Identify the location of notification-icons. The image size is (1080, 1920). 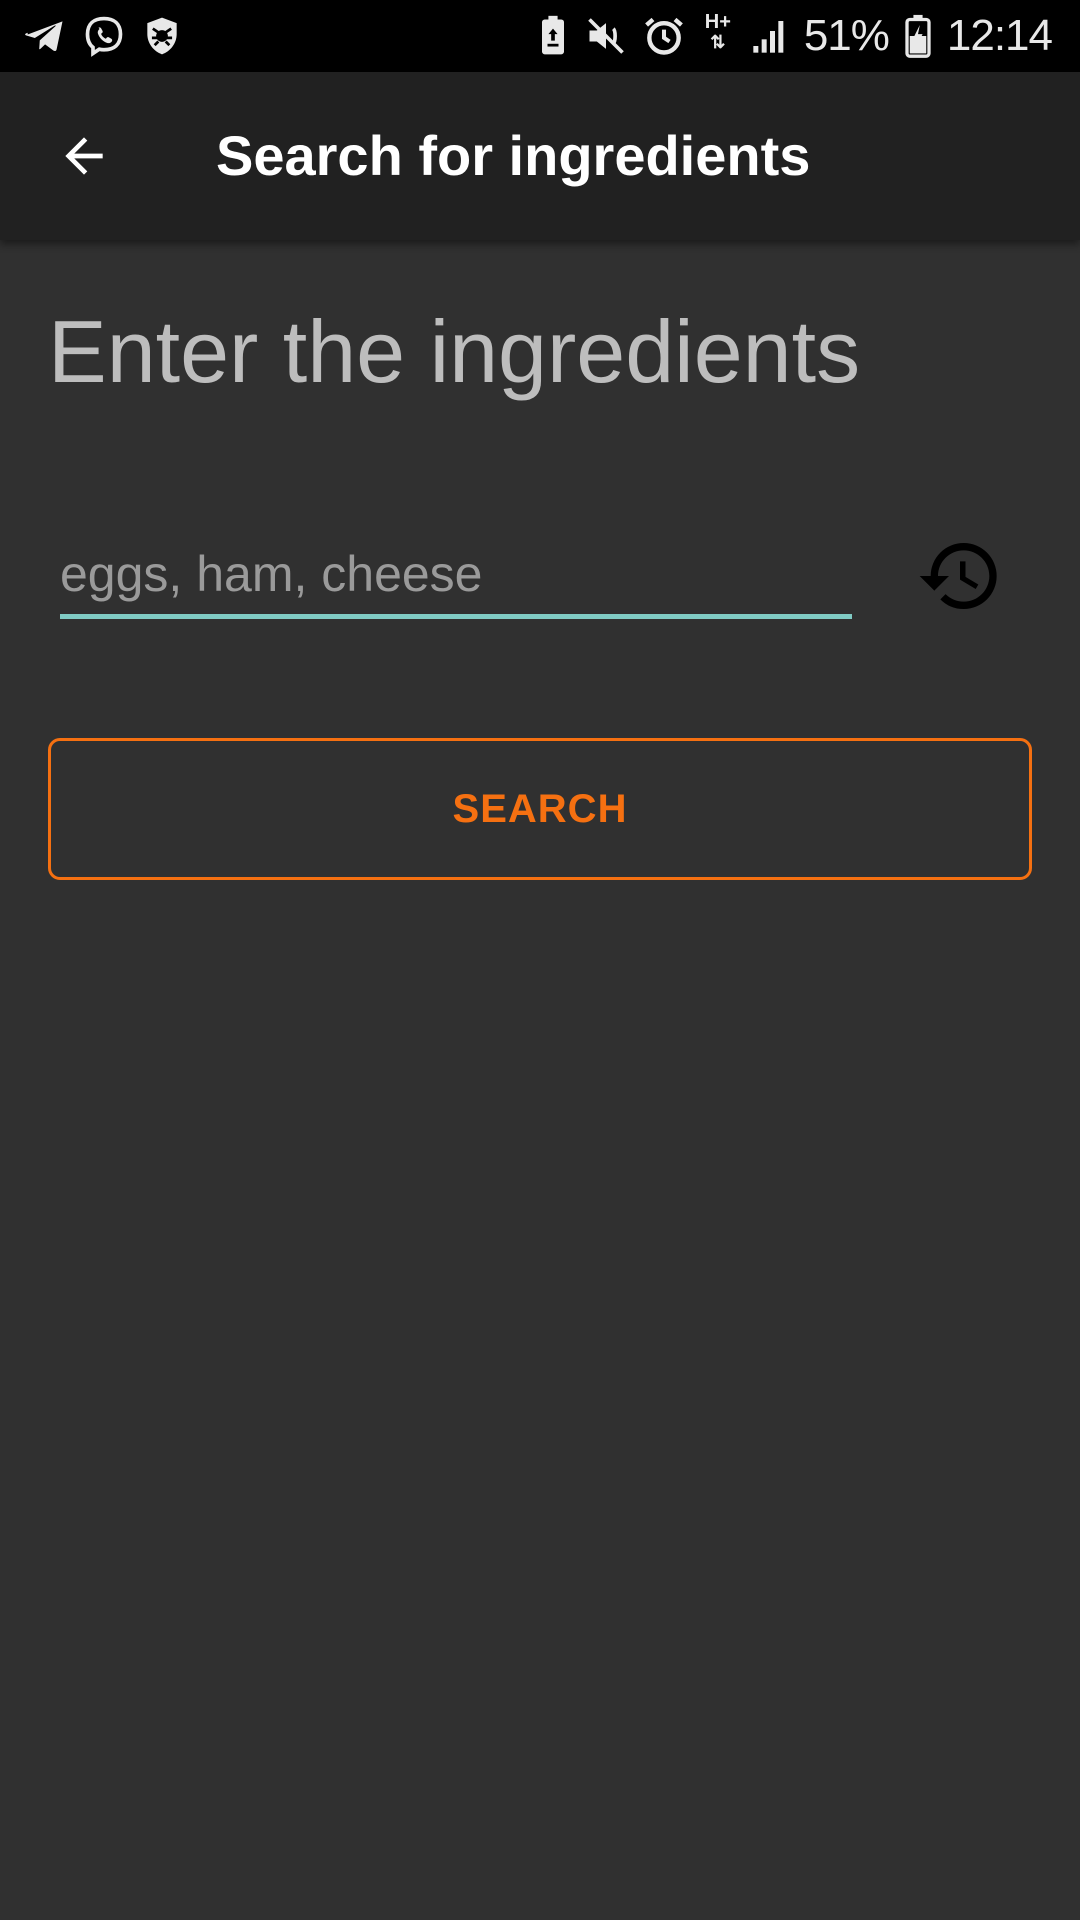
(104, 36).